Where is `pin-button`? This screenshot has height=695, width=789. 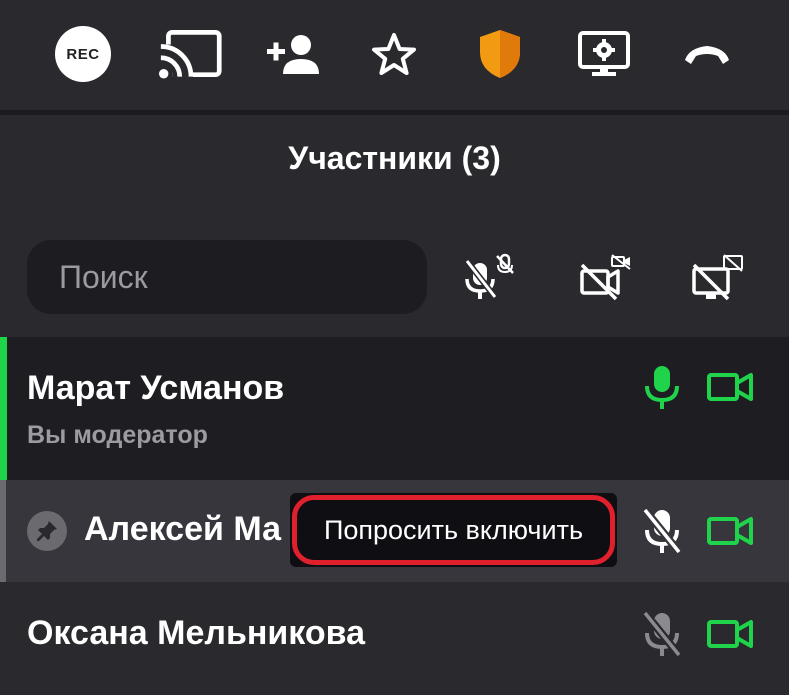 pin-button is located at coordinates (47, 531).